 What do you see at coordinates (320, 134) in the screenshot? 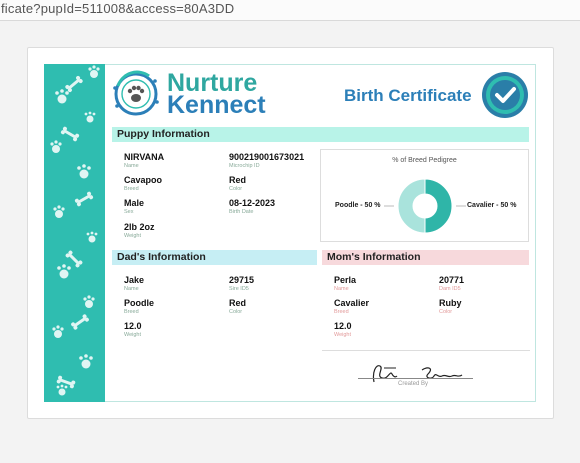
I see `puppy-section-header: Puppy Information` at bounding box center [320, 134].